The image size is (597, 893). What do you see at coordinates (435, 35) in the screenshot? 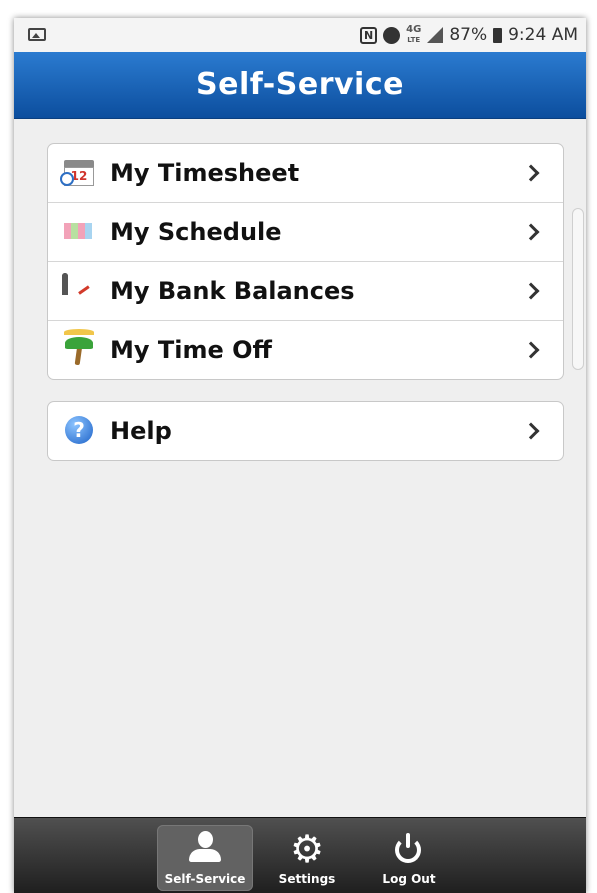
I see `signal-icon` at bounding box center [435, 35].